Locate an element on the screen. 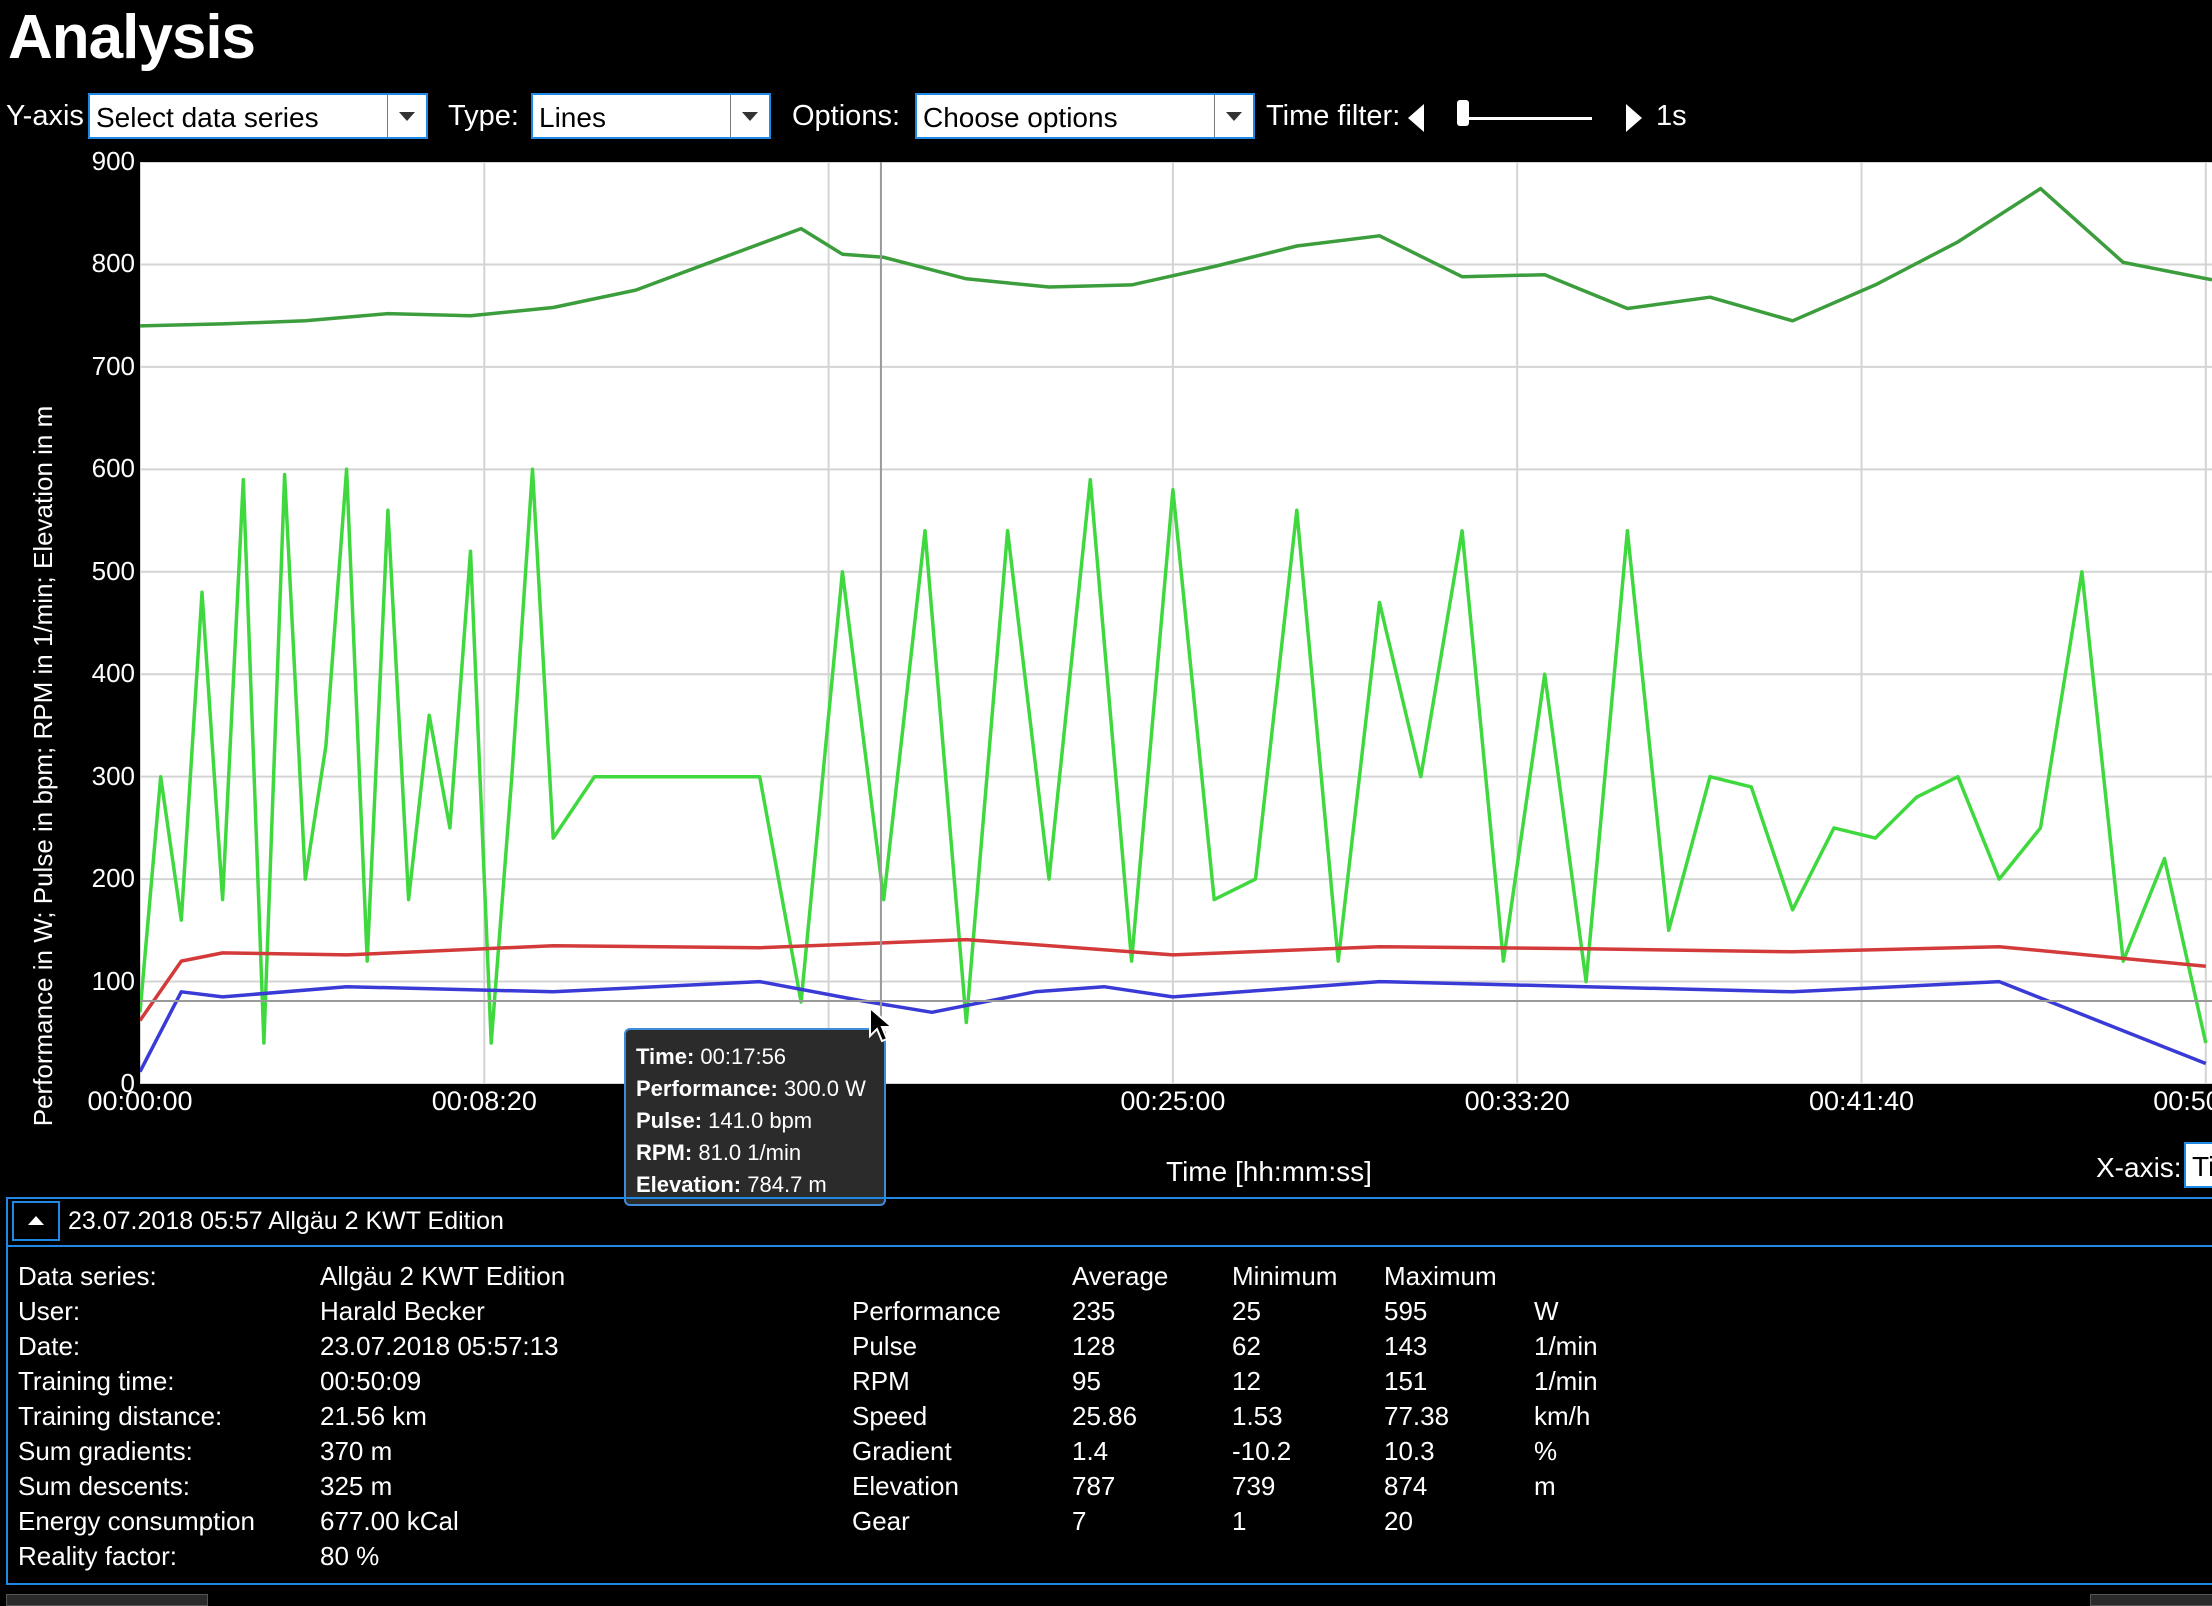 Image resolution: width=2212 pixels, height=1606 pixels. stat-minimum: 1.53 is located at coordinates (1257, 1416).